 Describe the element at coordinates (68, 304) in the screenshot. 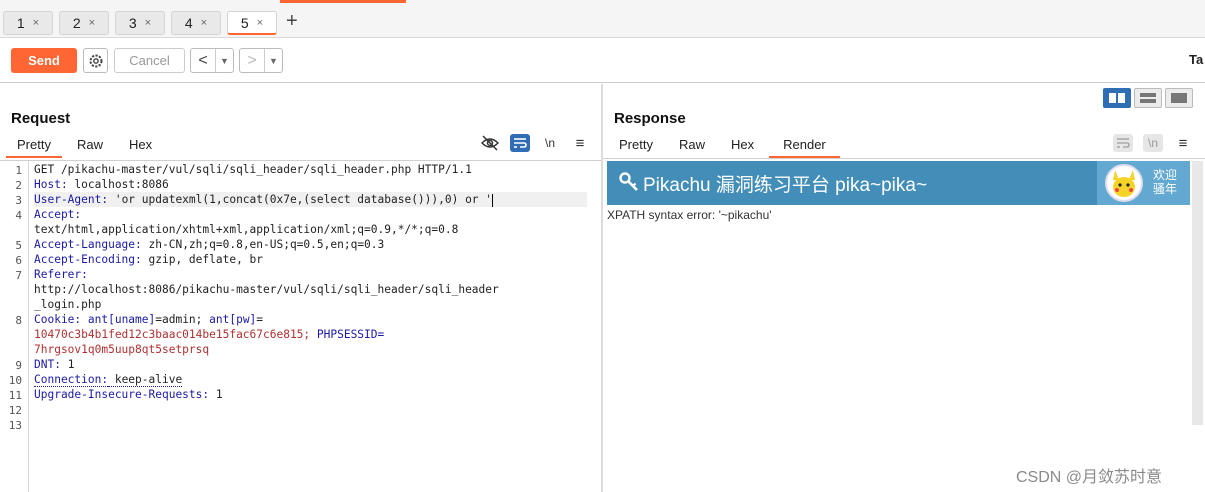

I see `header-value: _login.php` at that location.